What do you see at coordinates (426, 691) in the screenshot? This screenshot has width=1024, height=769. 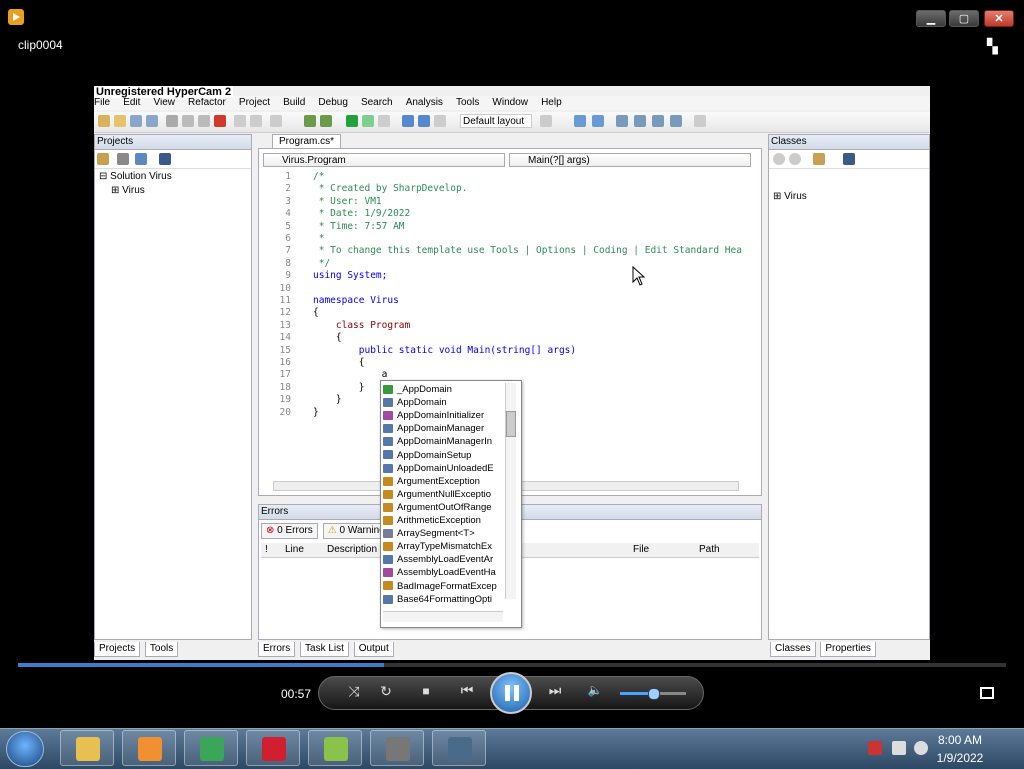 I see `stop-icon: ■` at bounding box center [426, 691].